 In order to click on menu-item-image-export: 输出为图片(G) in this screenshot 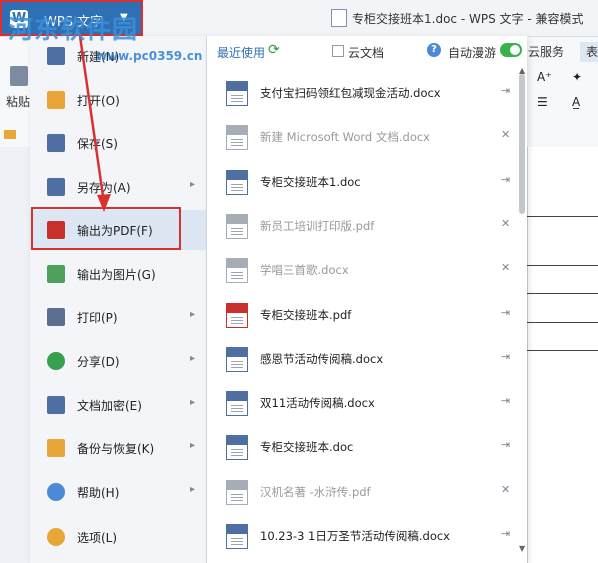, I will do `click(118, 274)`.